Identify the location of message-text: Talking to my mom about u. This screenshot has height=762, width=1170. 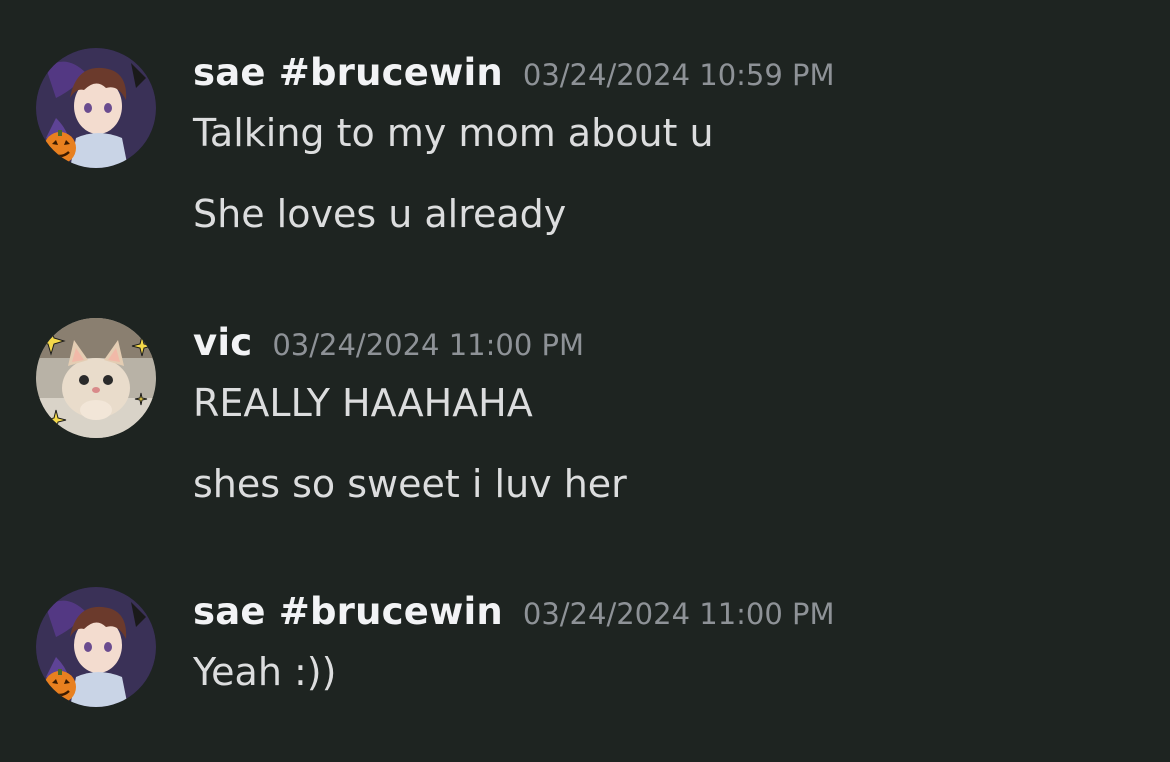
(453, 133).